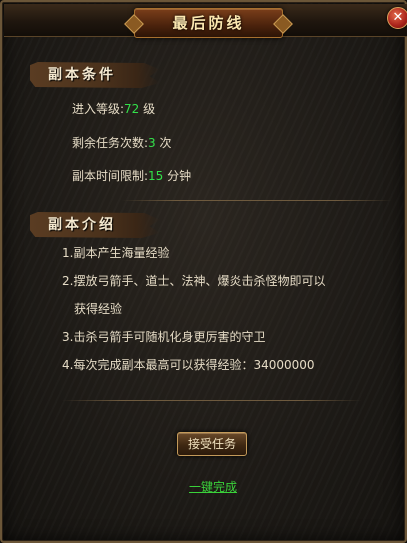 This screenshot has height=543, width=407. What do you see at coordinates (163, 143) in the screenshot?
I see `condition-suffix: 次` at bounding box center [163, 143].